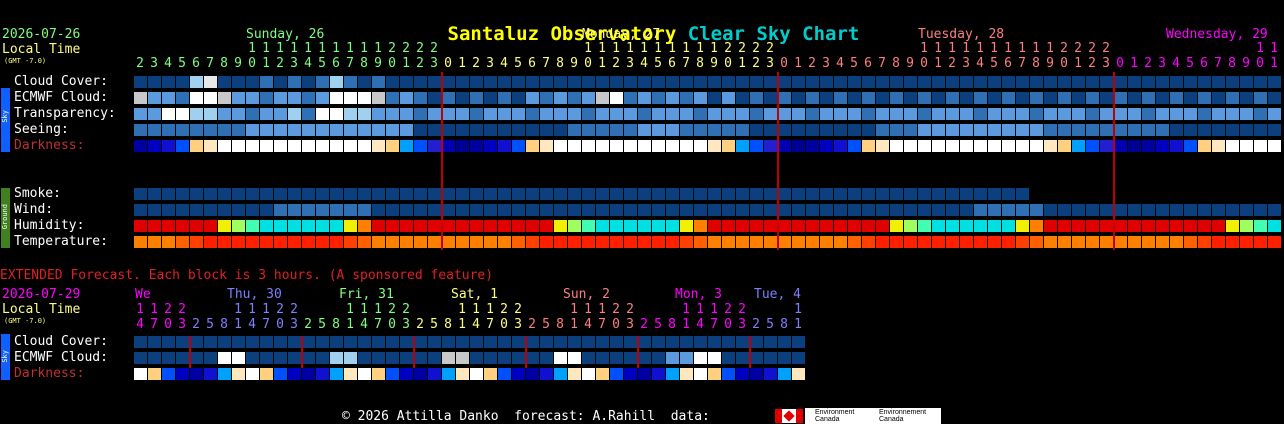 The width and height of the screenshot is (1284, 424). What do you see at coordinates (41, 129) in the screenshot?
I see `row-label-seeing: Seeing:` at bounding box center [41, 129].